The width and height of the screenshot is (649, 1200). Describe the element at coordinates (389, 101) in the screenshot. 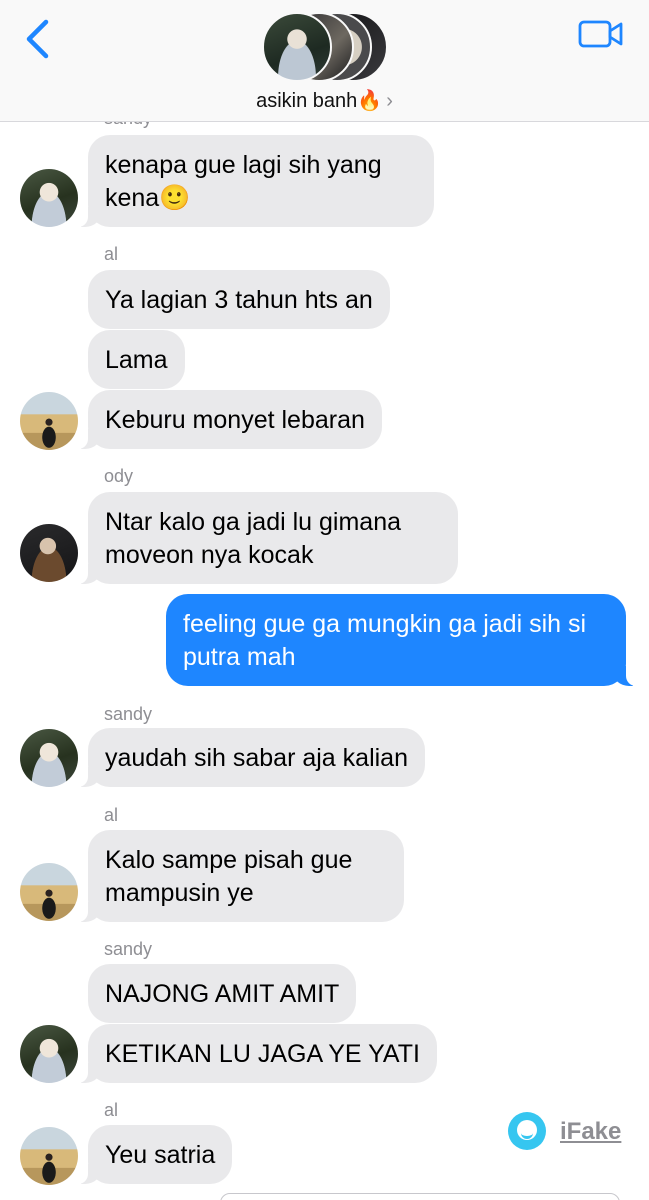

I see `chevron-right-icon: ›` at that location.